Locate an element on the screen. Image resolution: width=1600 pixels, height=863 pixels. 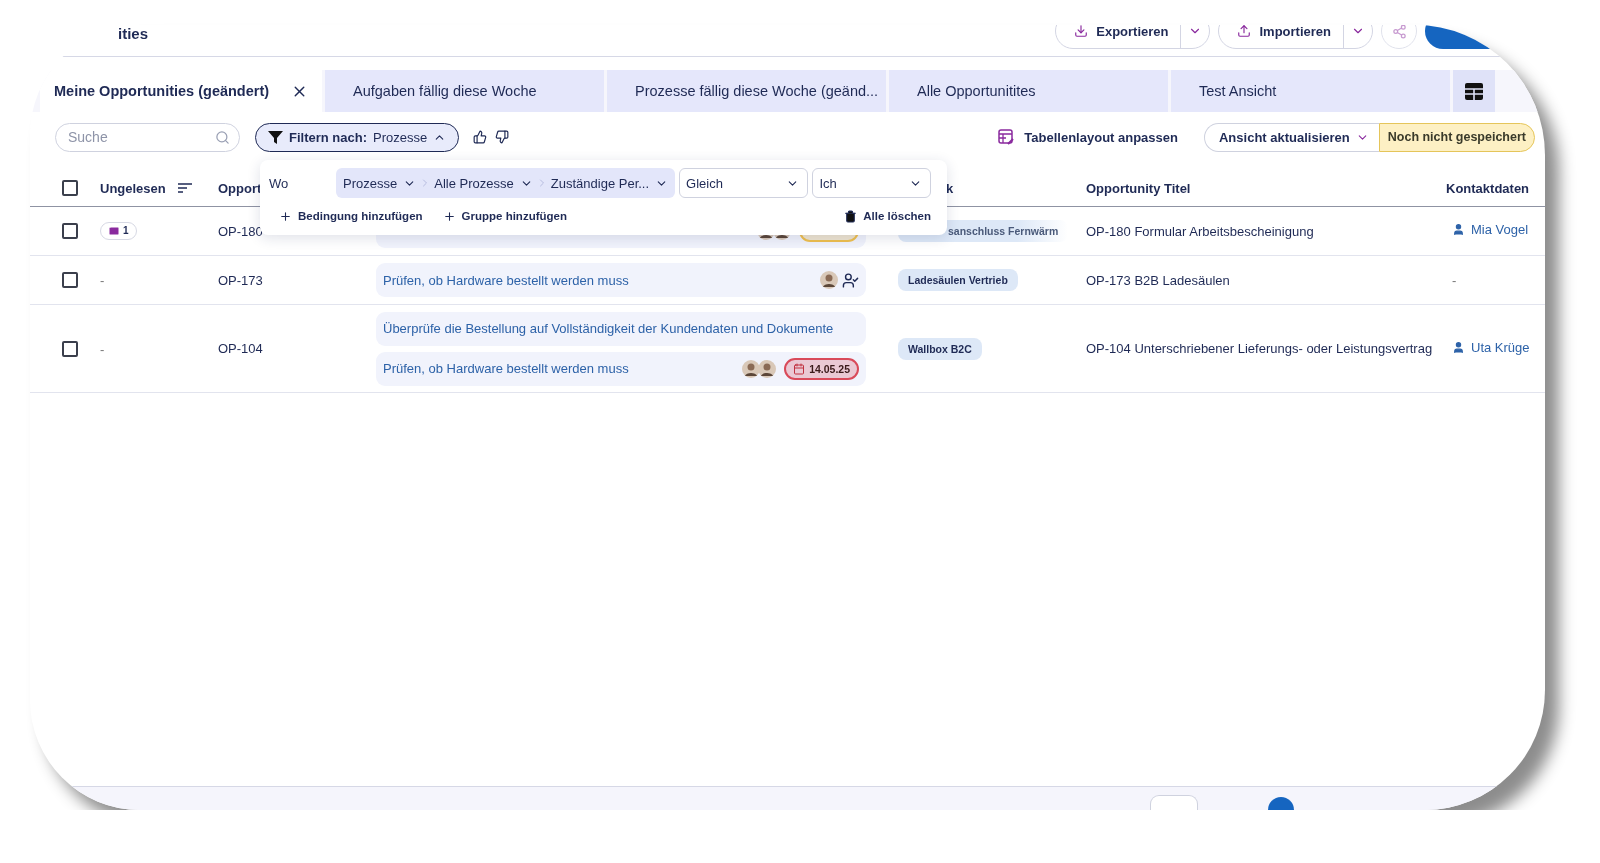
opportunity-id: OP-104 is located at coordinates (241, 348).